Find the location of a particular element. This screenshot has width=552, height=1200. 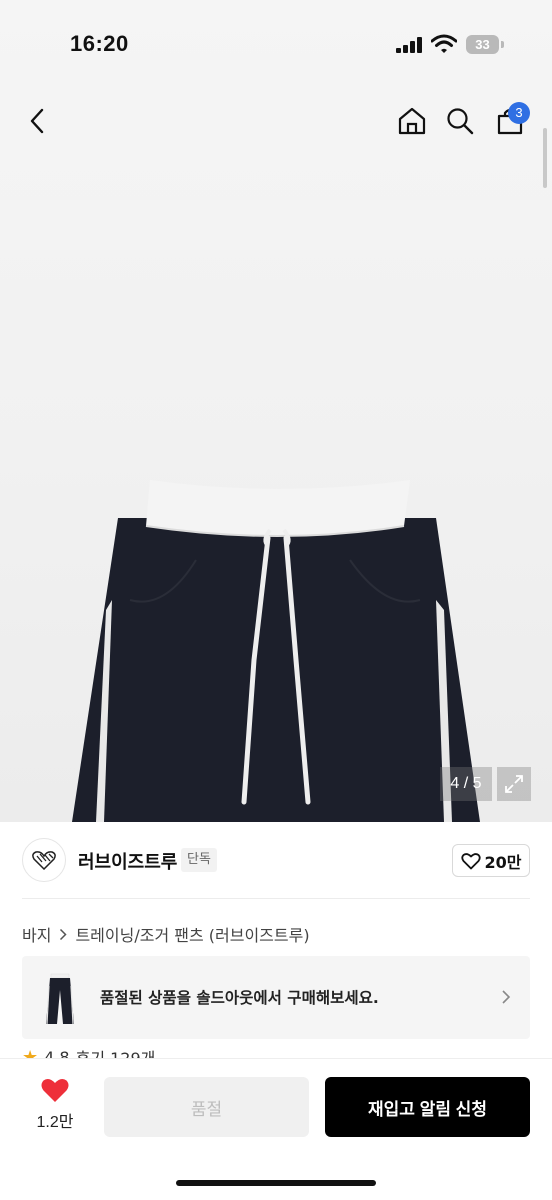

heart-filled-icon is located at coordinates (55, 1090).